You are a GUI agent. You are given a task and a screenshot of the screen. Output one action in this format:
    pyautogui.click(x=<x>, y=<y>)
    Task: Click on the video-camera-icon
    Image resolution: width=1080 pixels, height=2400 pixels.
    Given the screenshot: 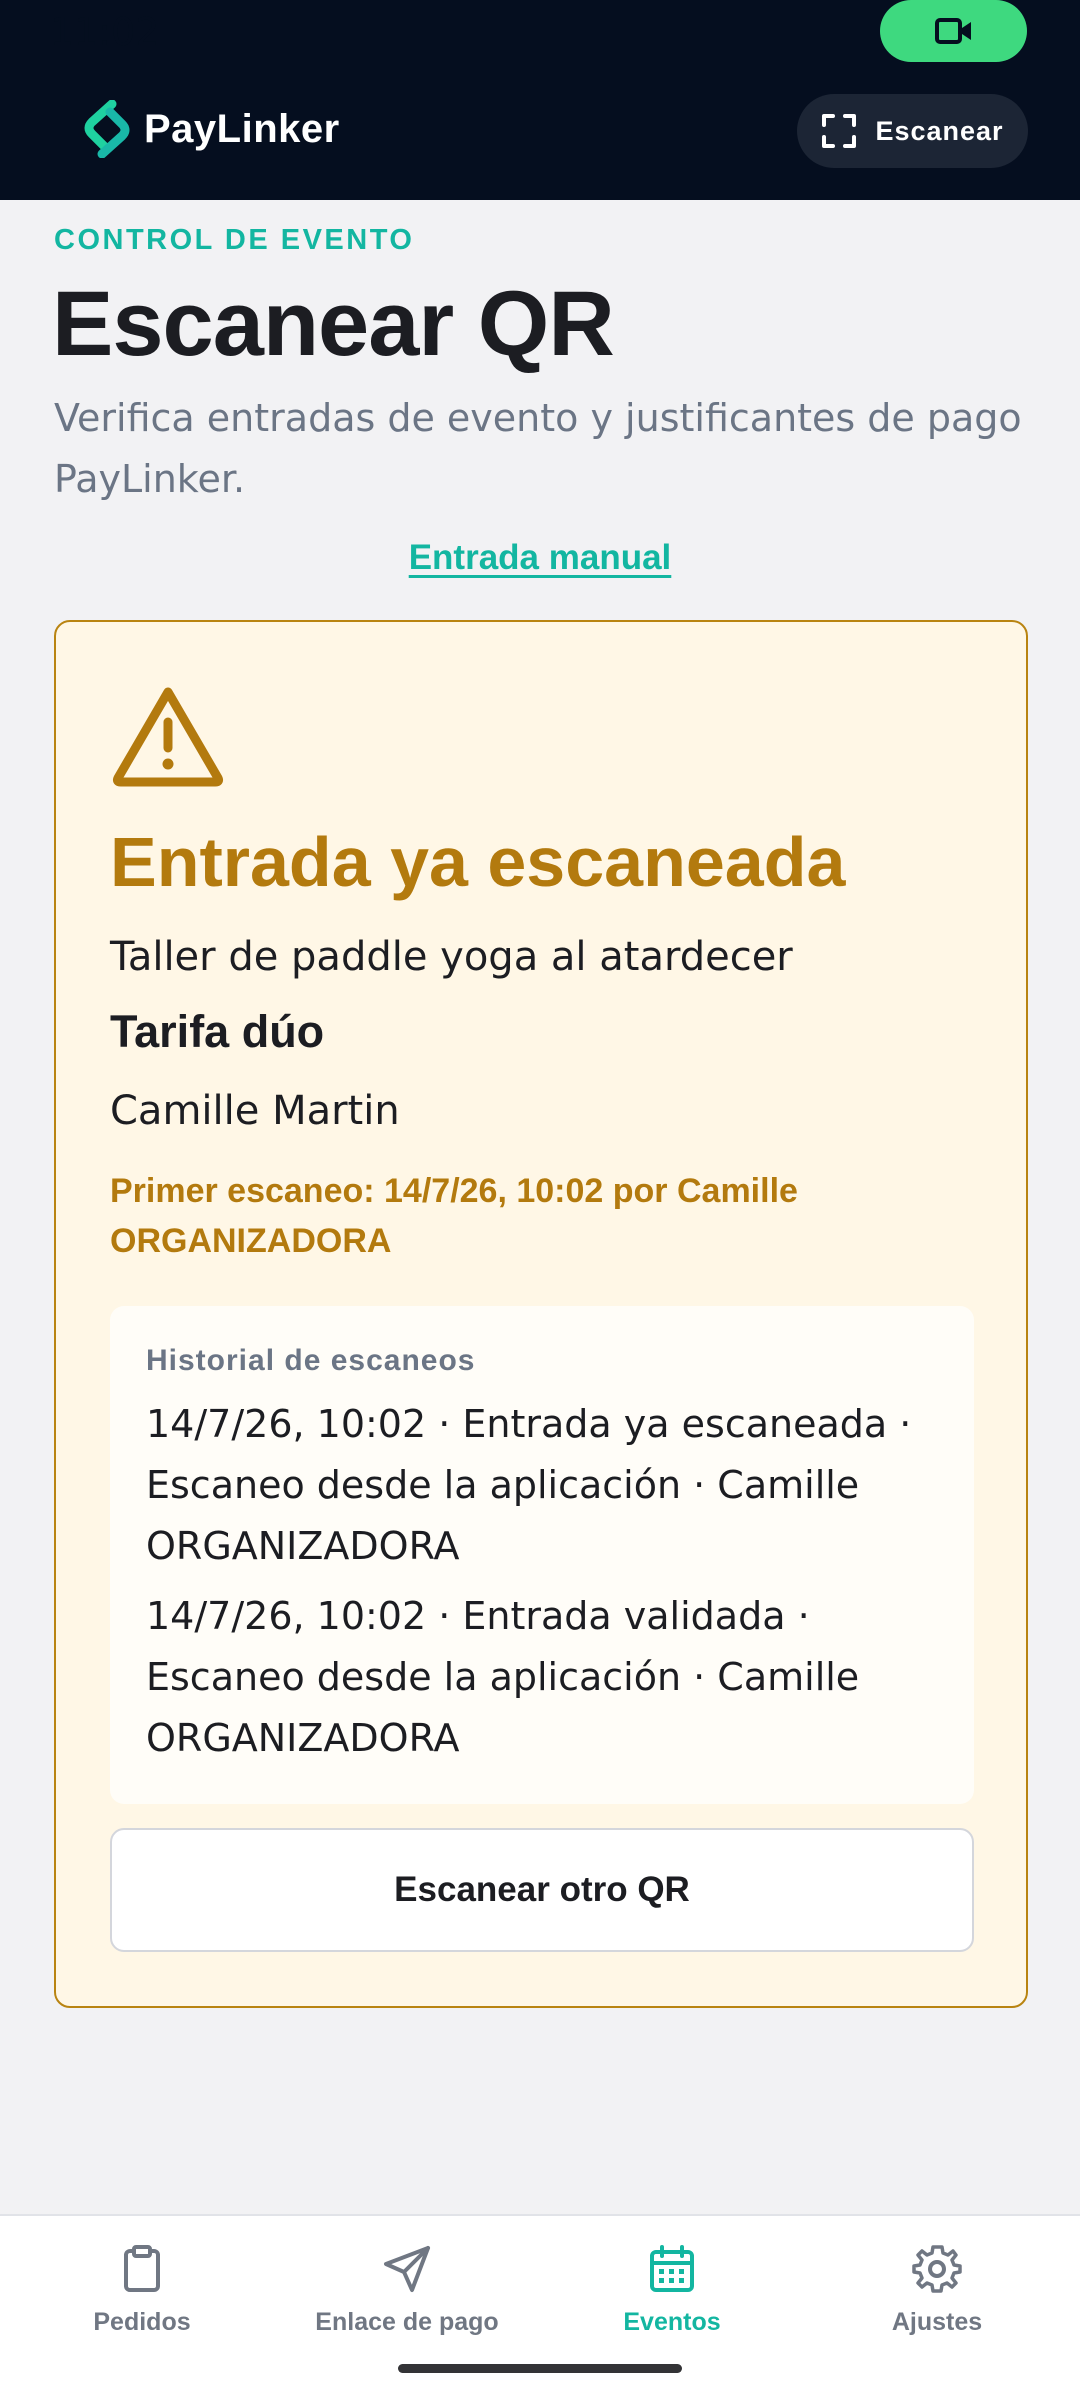 What is the action you would take?
    pyautogui.click(x=952, y=31)
    